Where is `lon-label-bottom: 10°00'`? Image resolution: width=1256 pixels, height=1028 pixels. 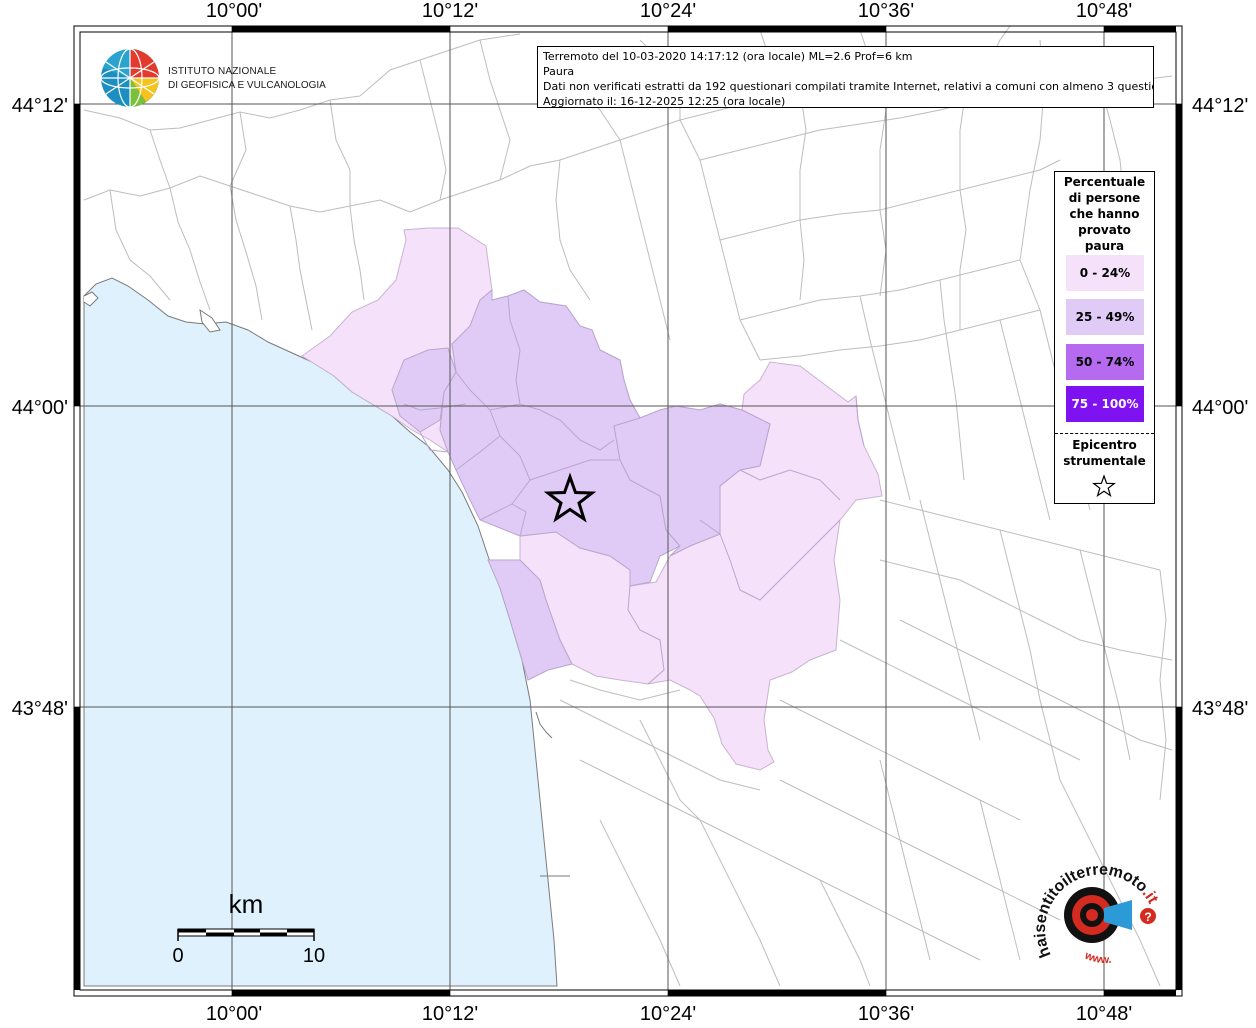
lon-label-bottom: 10°00' is located at coordinates (234, 1013).